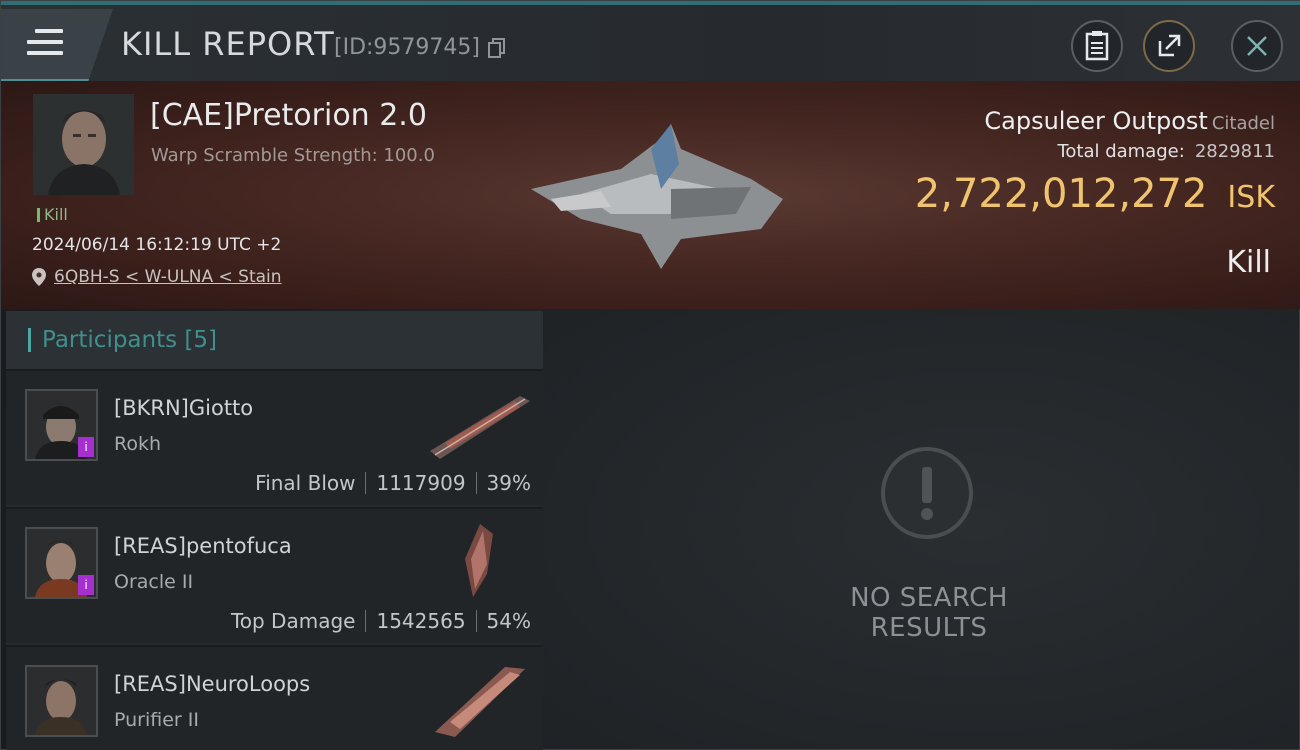 The width and height of the screenshot is (1300, 750). I want to click on close-icon, so click(1257, 46).